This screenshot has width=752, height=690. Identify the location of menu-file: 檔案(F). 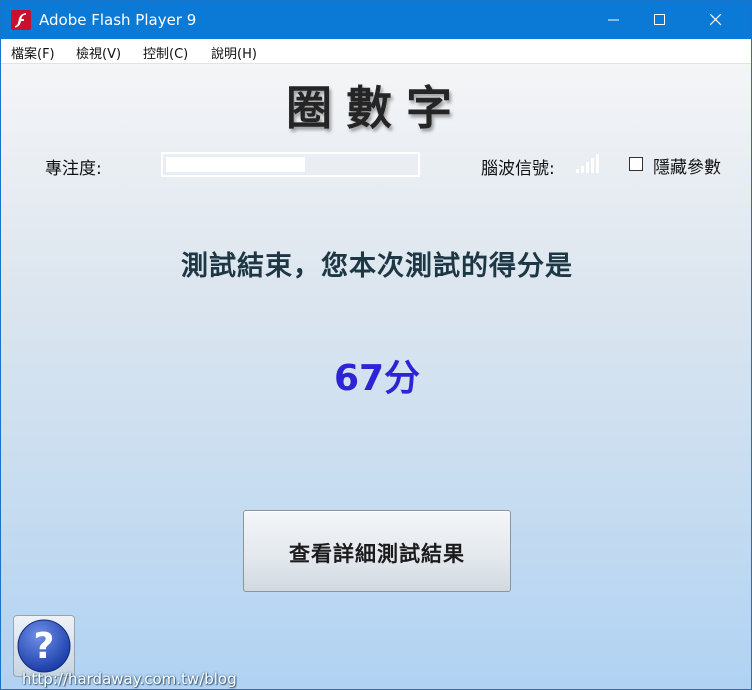
(33, 52).